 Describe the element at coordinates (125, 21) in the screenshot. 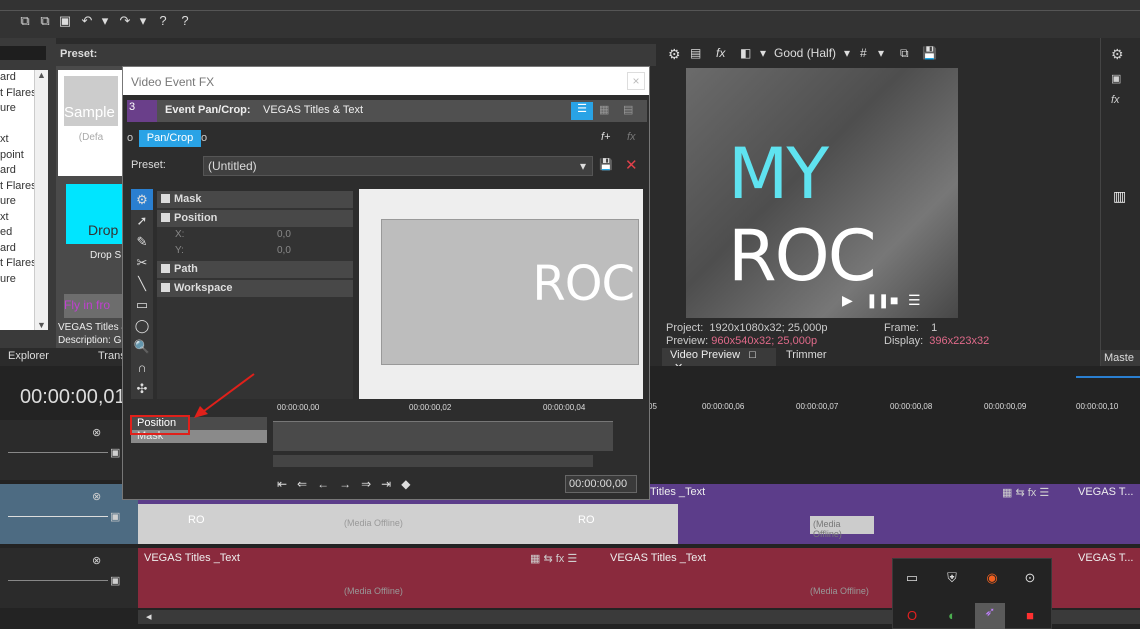

I see `redo-icon: ↷` at that location.